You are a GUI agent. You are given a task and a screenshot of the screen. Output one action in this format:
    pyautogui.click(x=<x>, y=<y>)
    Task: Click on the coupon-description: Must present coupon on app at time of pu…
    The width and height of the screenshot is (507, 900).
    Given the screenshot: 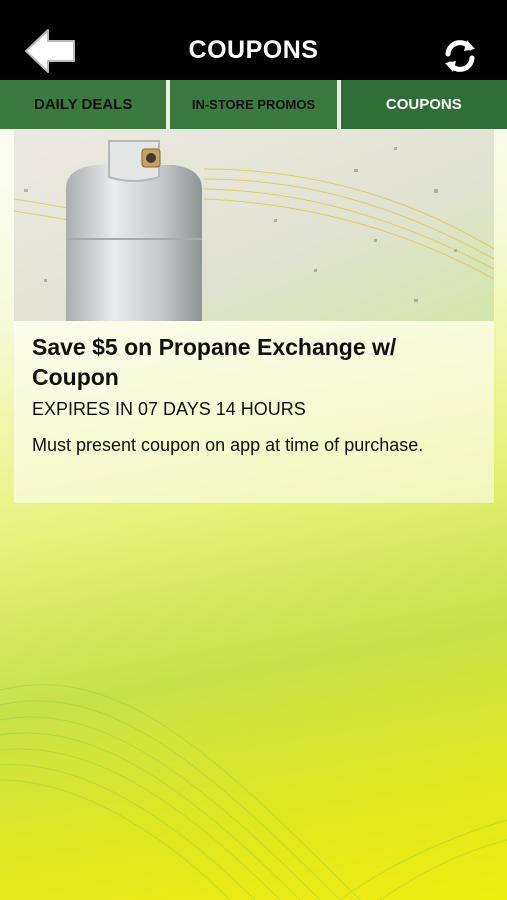 What is the action you would take?
    pyautogui.click(x=228, y=445)
    